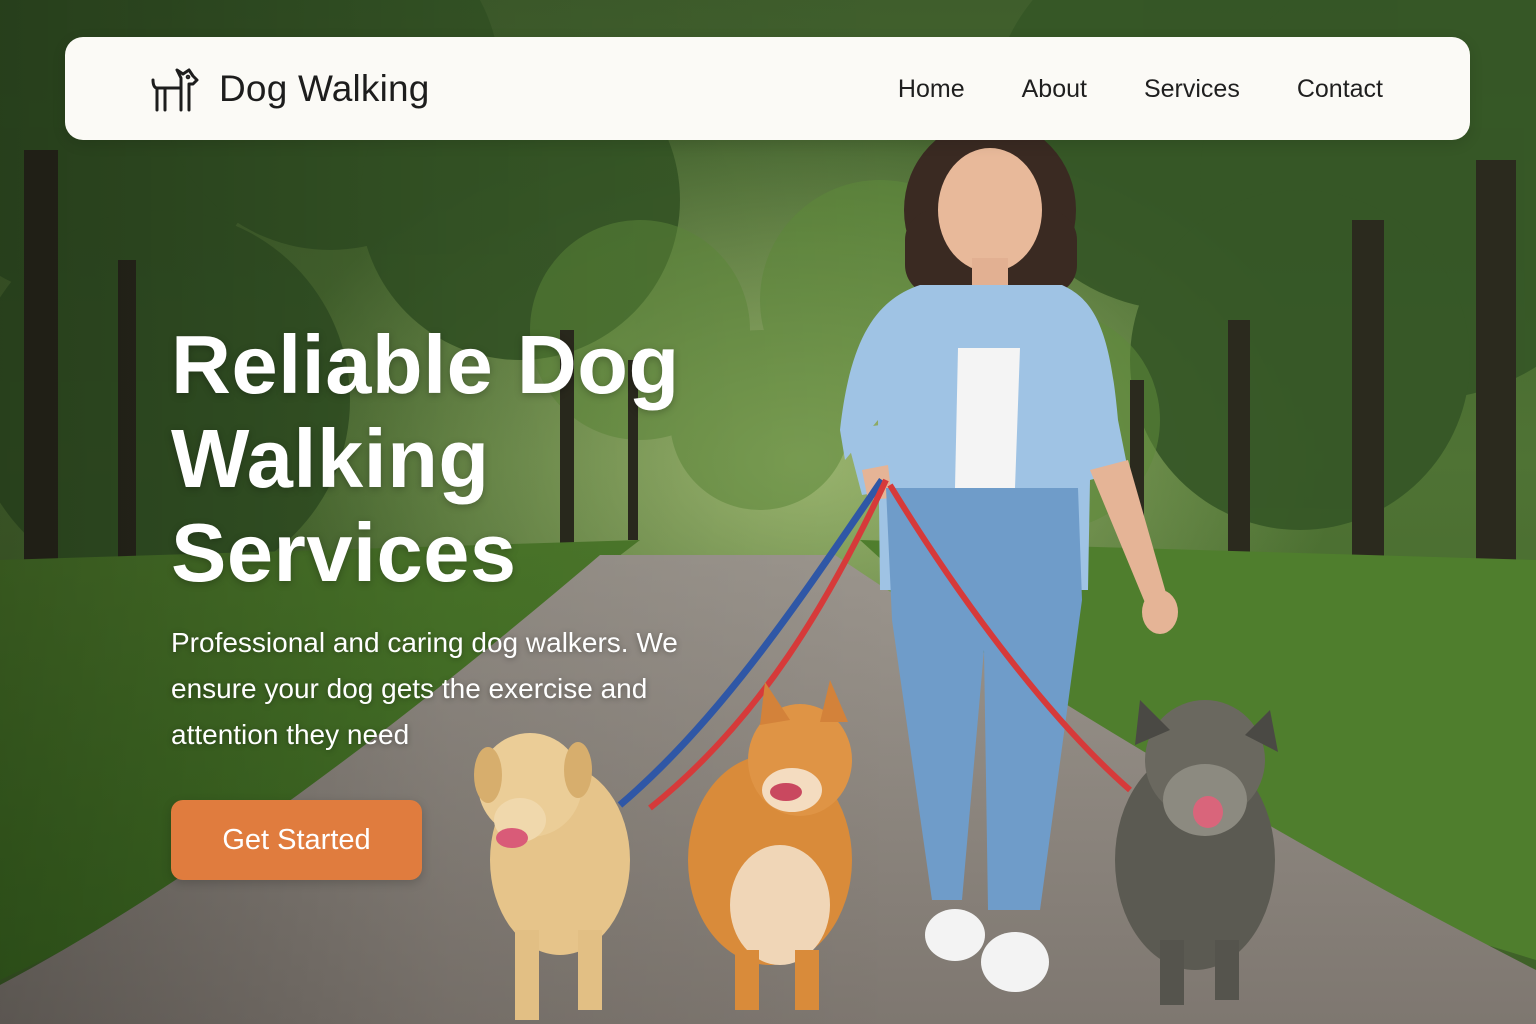  I want to click on nav-link-home: Home, so click(931, 89).